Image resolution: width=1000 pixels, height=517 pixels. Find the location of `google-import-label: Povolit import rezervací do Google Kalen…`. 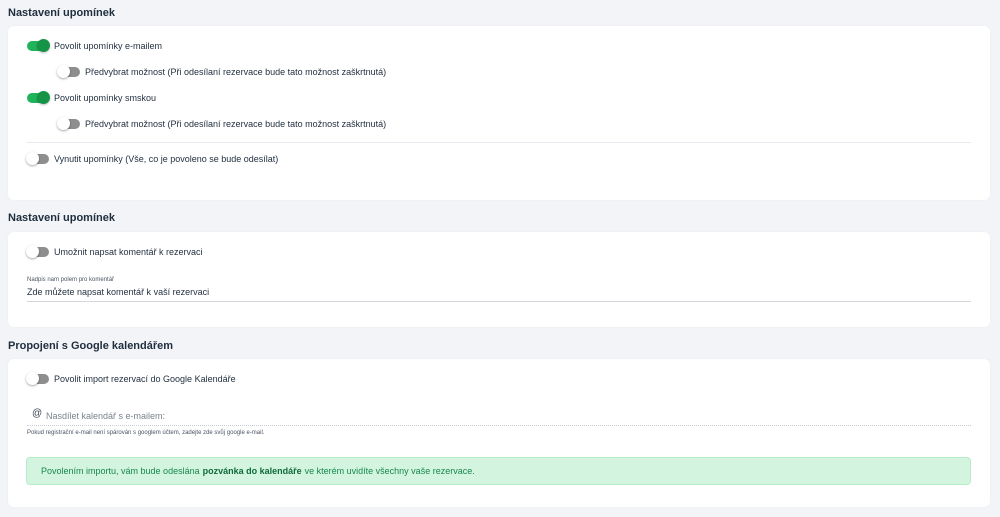

google-import-label: Povolit import rezervací do Google Kalen… is located at coordinates (145, 379).